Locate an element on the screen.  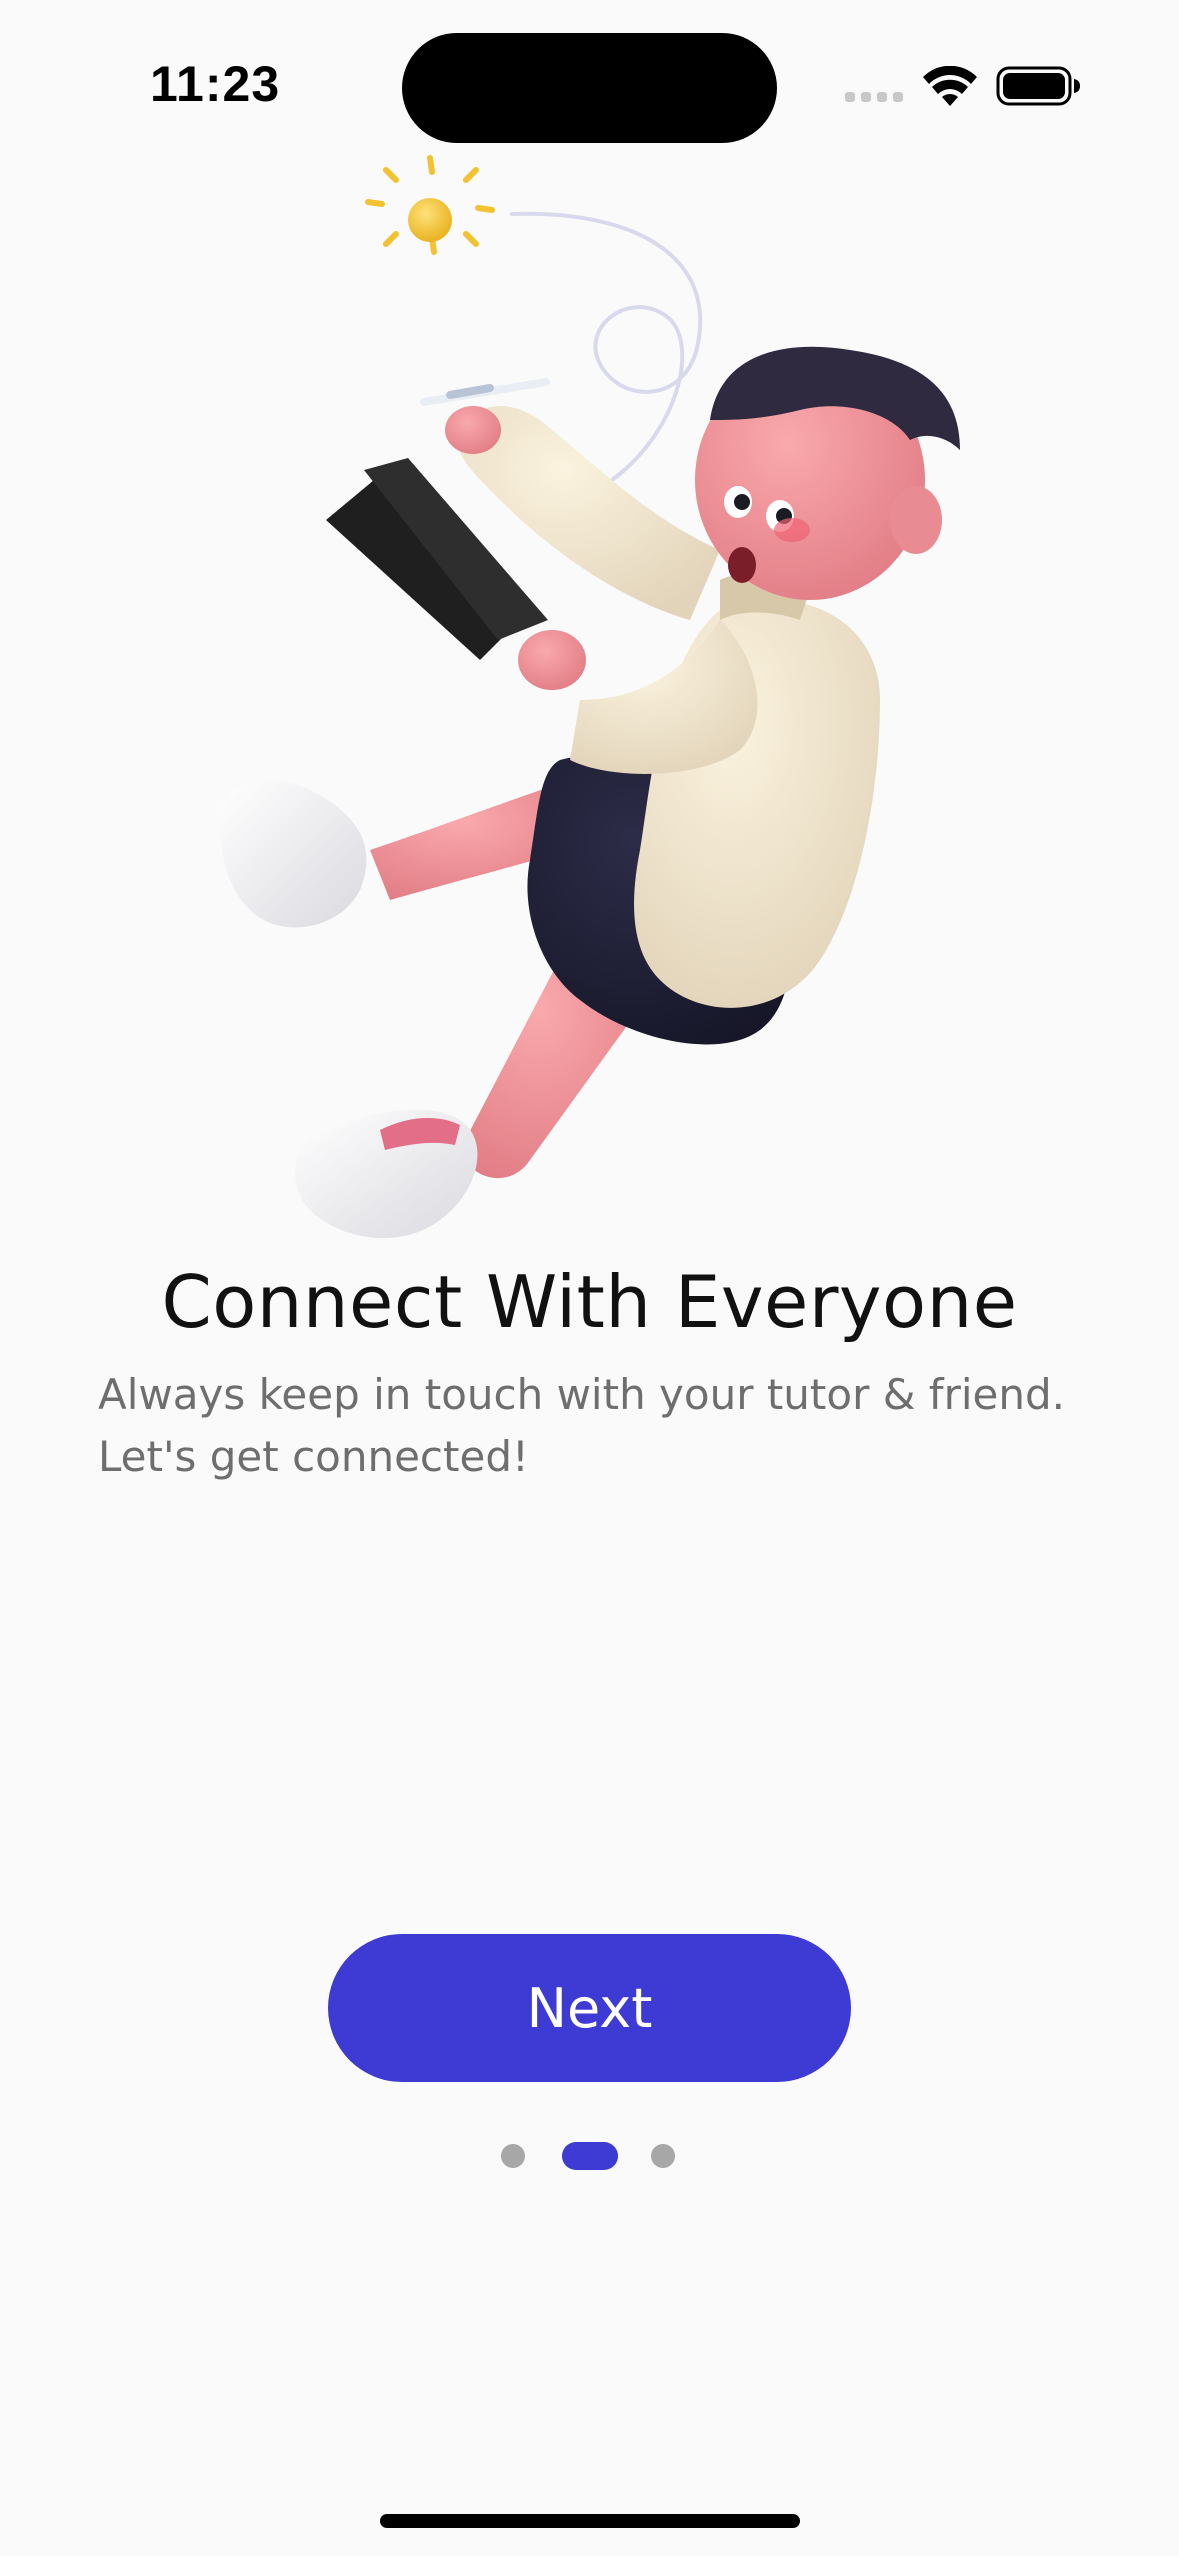
head is located at coordinates (827, 473).